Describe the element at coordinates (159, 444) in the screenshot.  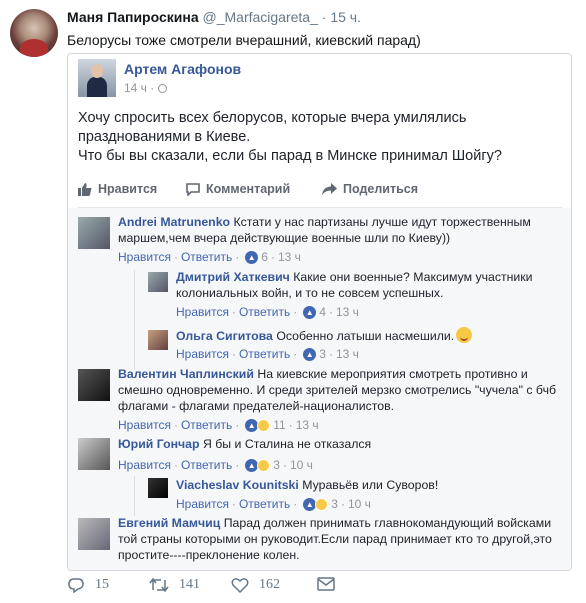
I see `commenter-name: Юрий Гончар` at that location.